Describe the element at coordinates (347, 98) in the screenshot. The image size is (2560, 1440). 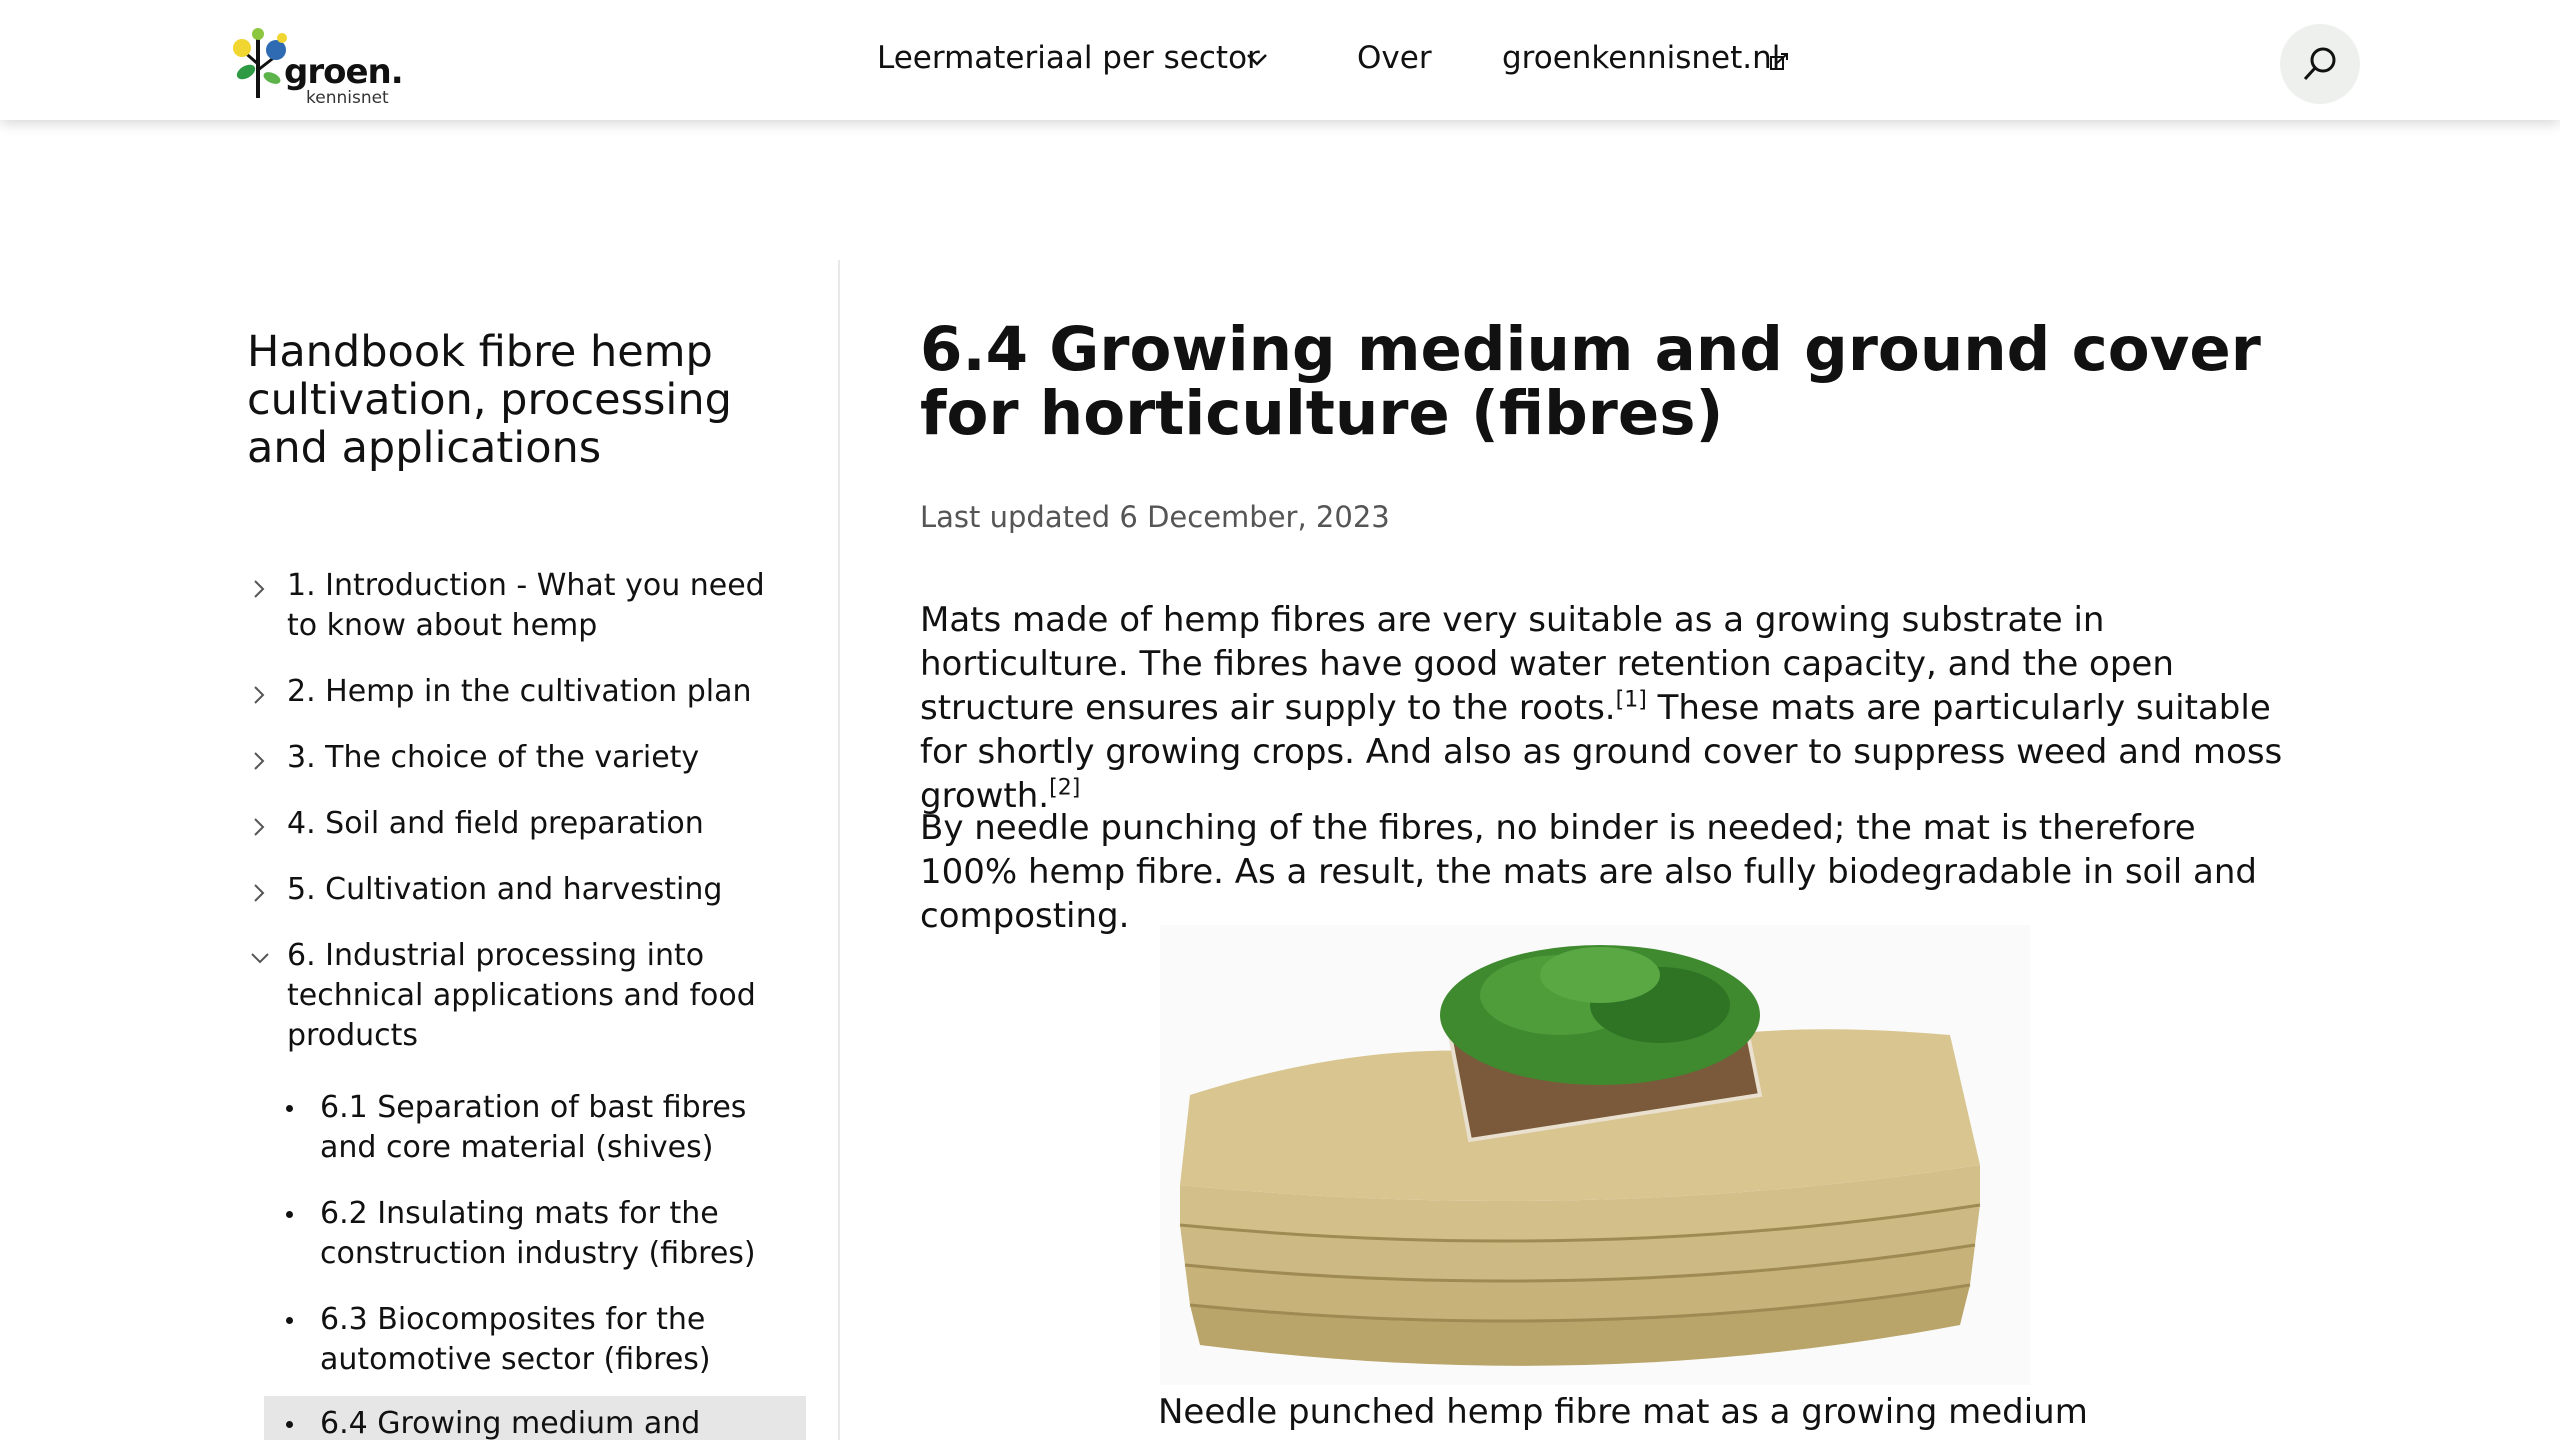
I see `logo-subtext: kennisnet` at that location.